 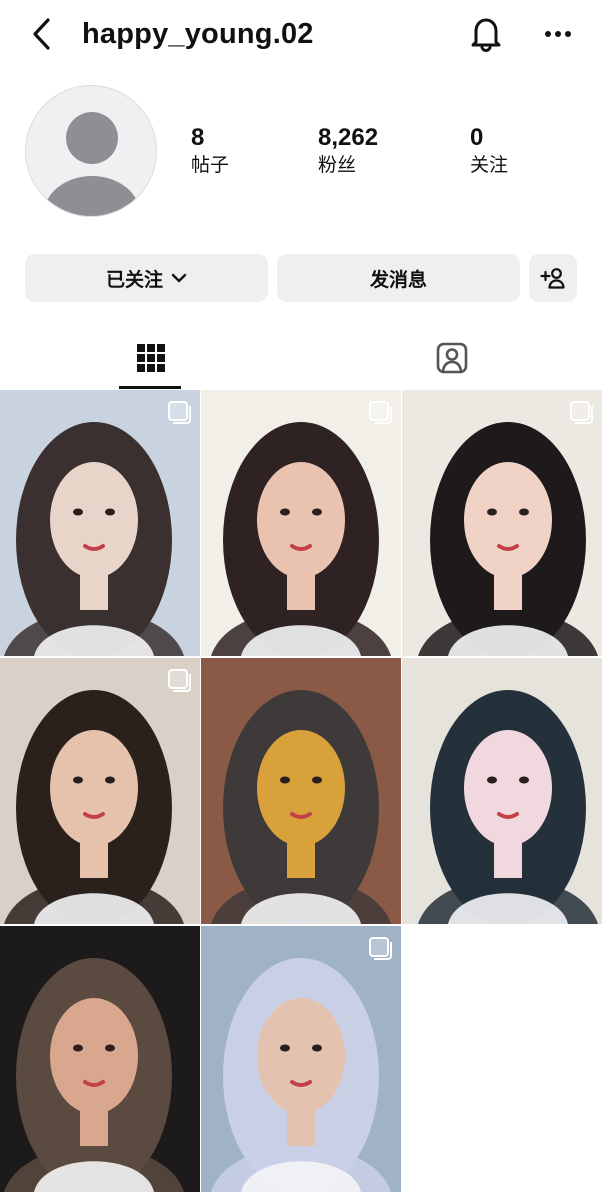 What do you see at coordinates (198, 137) in the screenshot?
I see `posts-count: 8` at bounding box center [198, 137].